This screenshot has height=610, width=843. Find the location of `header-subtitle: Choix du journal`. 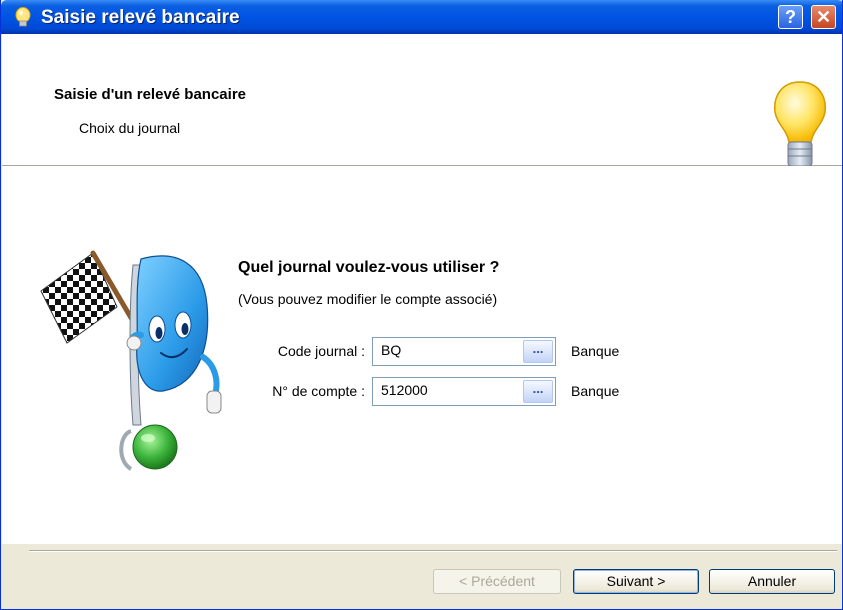

header-subtitle: Choix du journal is located at coordinates (130, 128).